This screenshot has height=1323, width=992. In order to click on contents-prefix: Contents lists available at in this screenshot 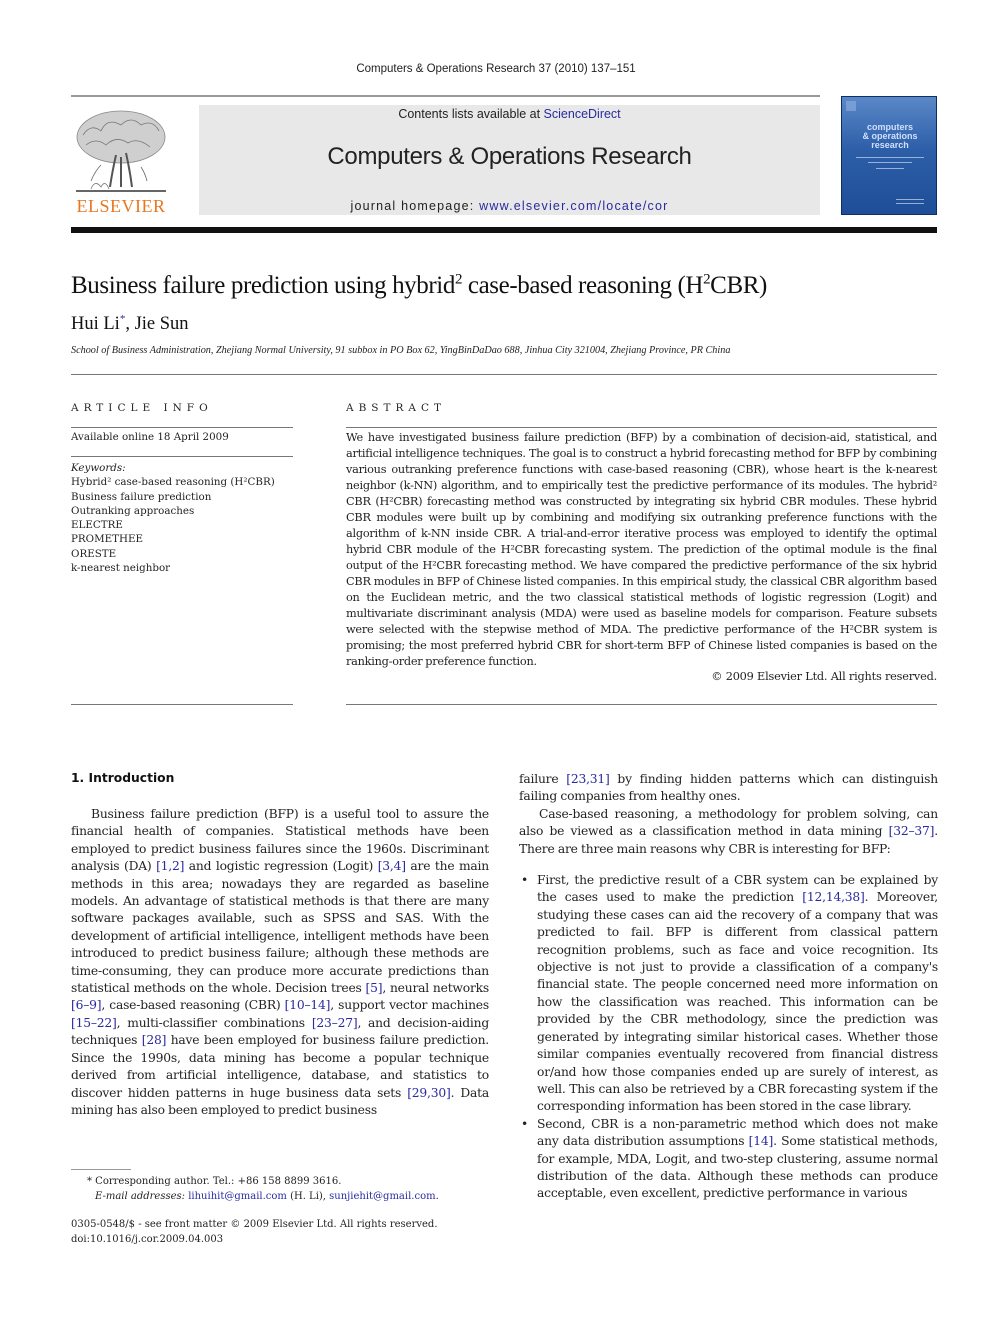, I will do `click(471, 114)`.